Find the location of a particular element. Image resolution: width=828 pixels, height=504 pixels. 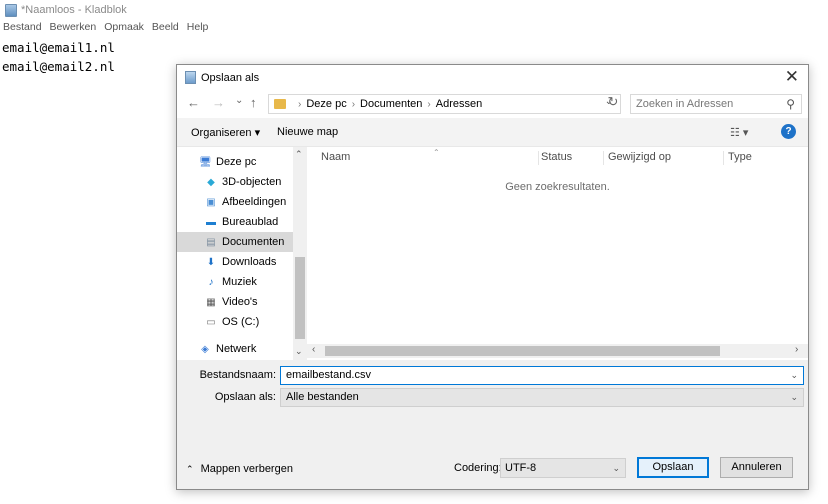

text-line: email@email1.nl is located at coordinates (58, 47).